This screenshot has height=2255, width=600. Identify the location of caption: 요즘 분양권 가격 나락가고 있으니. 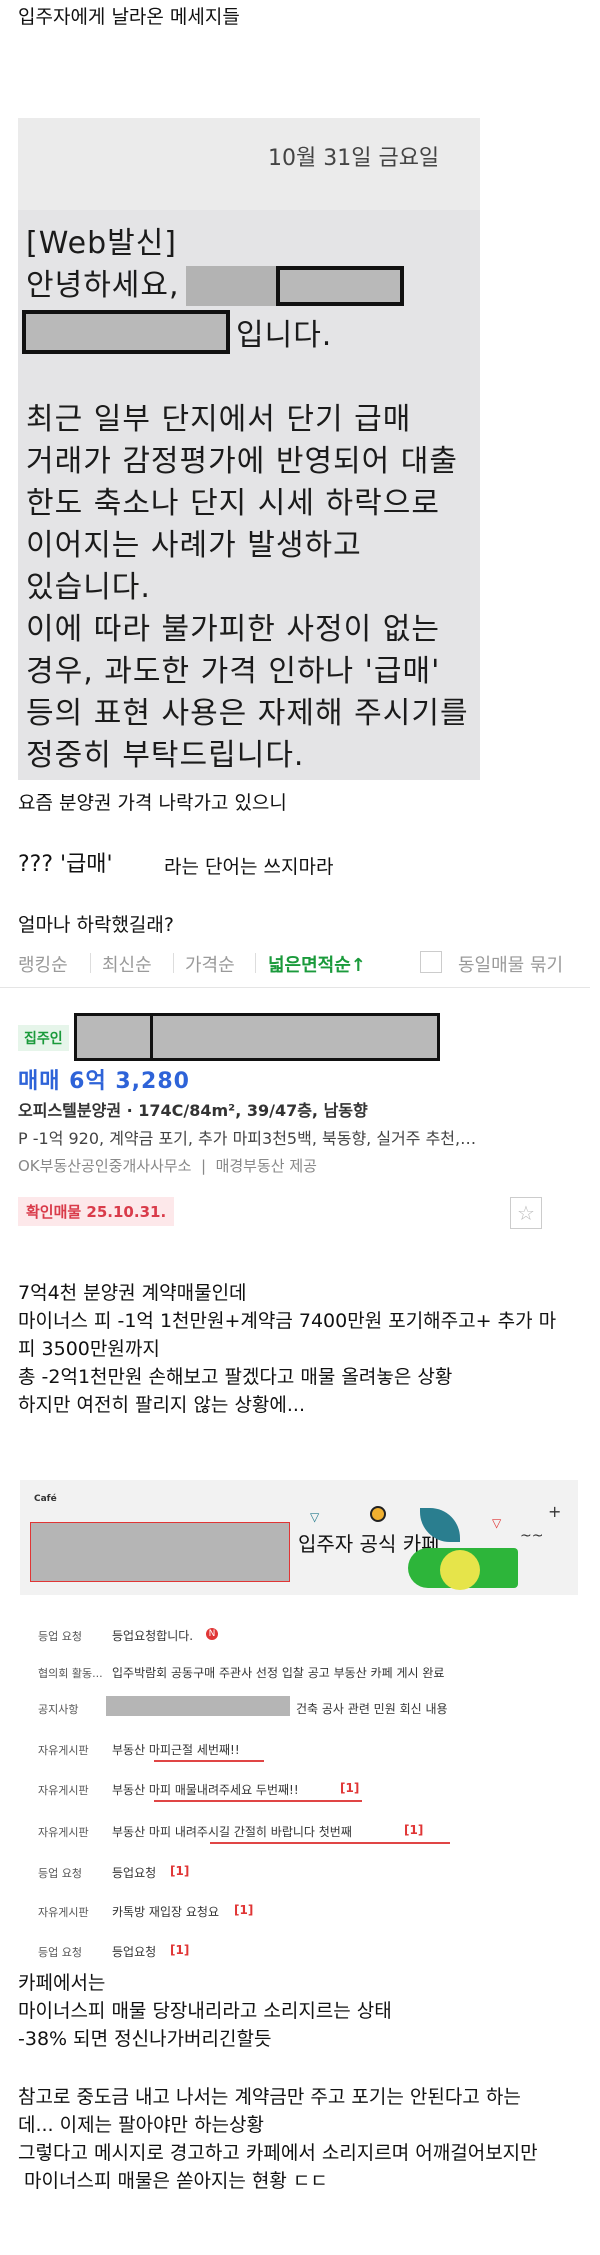
(152, 803).